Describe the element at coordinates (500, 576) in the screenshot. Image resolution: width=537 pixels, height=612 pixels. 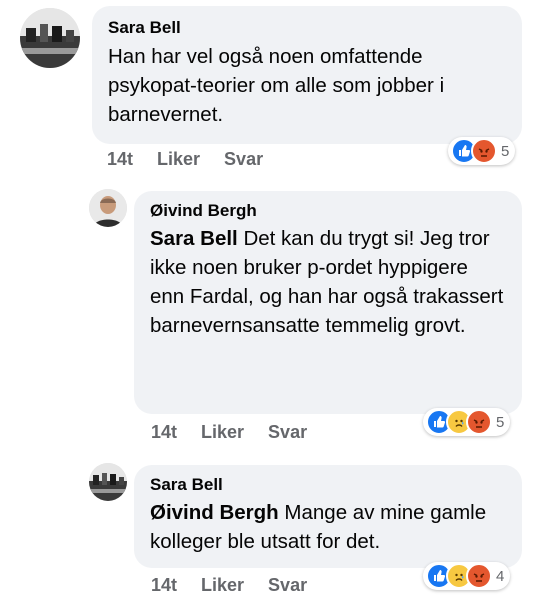
I see `reaction-count: 4` at that location.